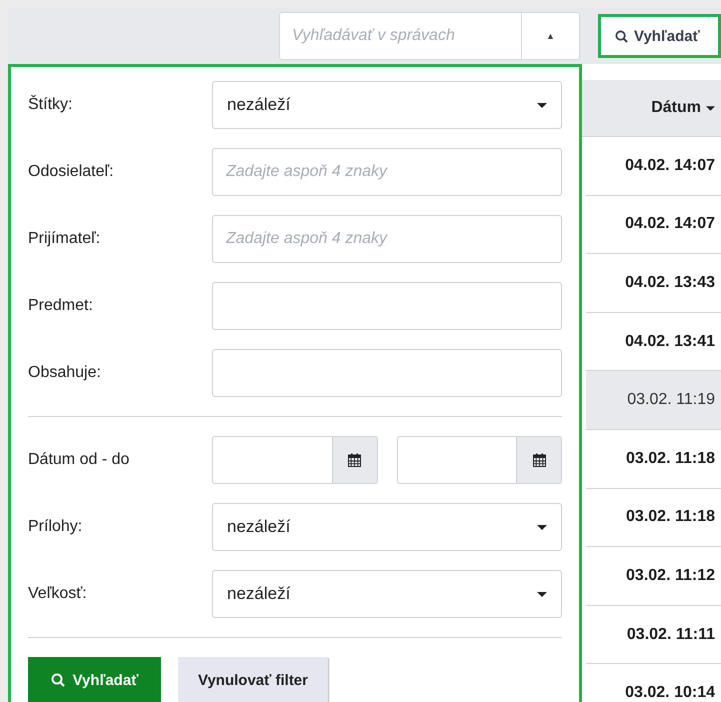 The image size is (721, 702). What do you see at coordinates (653, 225) in the screenshot?
I see `date-cell: 04.02. 14:07` at bounding box center [653, 225].